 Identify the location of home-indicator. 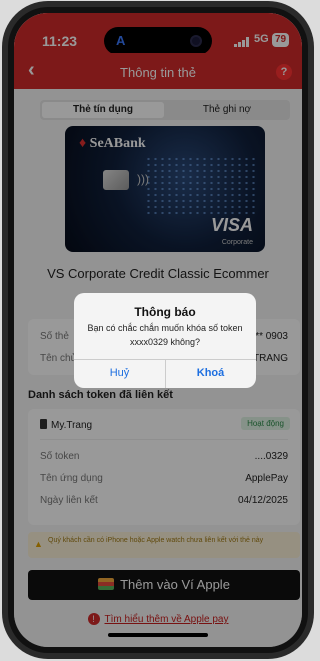
(158, 635).